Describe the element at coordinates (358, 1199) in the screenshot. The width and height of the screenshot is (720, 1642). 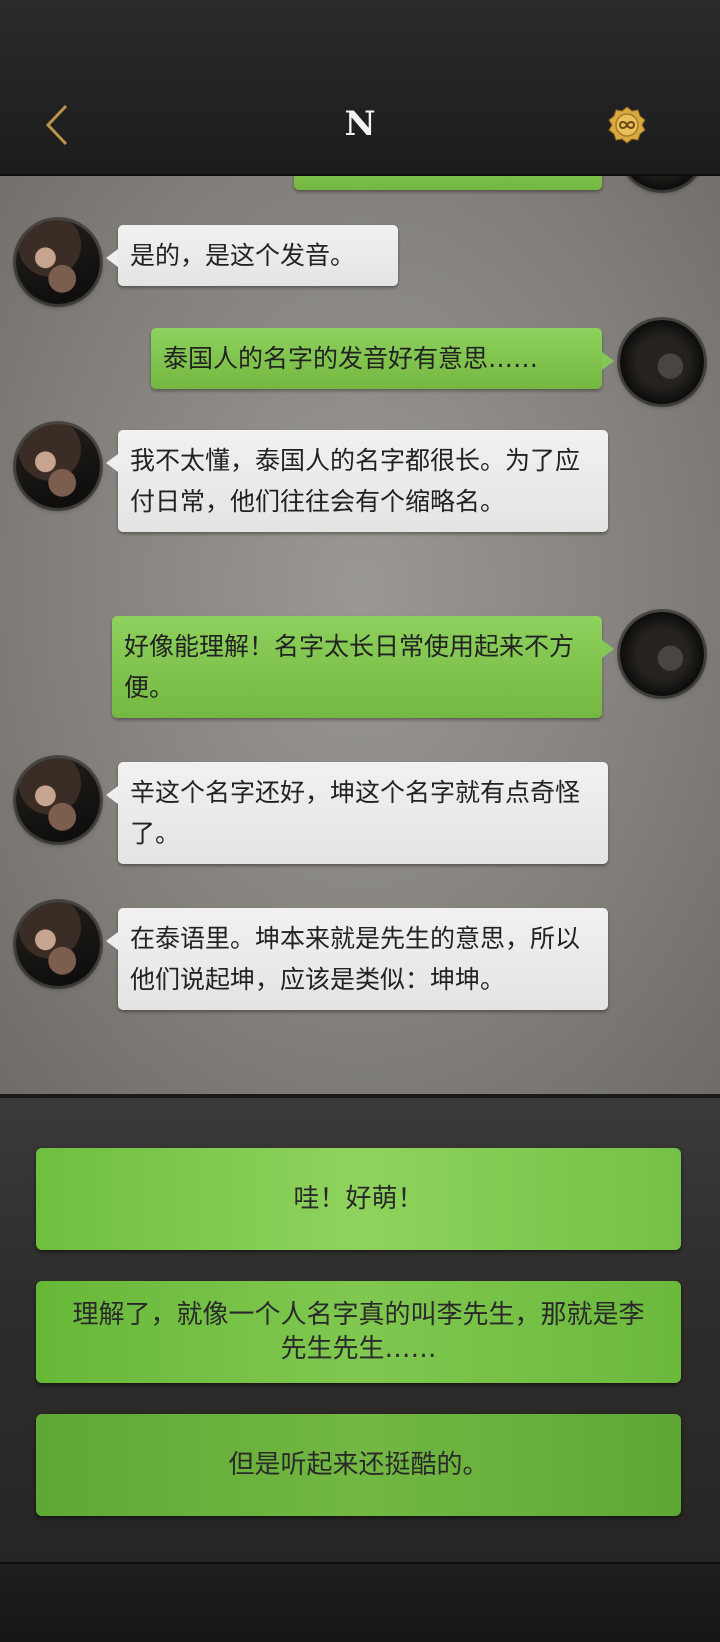
I see `reply-option-1: 哇！好萌！` at that location.